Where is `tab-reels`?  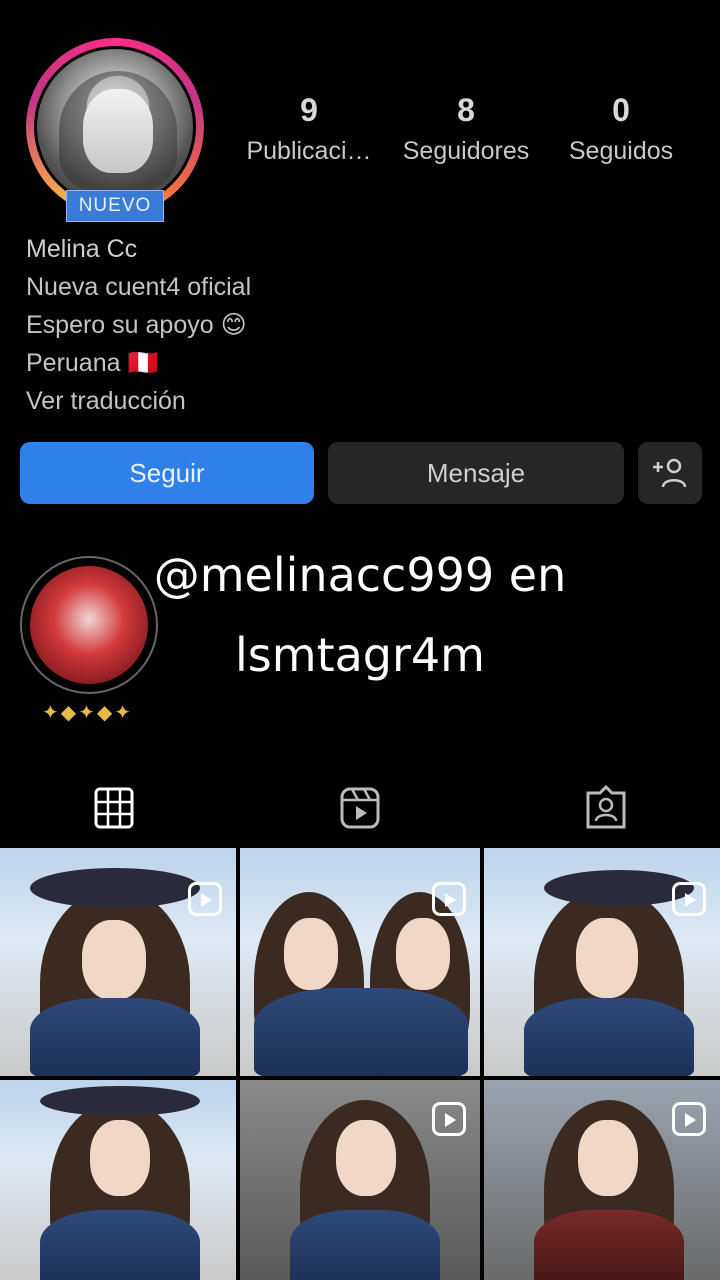 tab-reels is located at coordinates (360, 808).